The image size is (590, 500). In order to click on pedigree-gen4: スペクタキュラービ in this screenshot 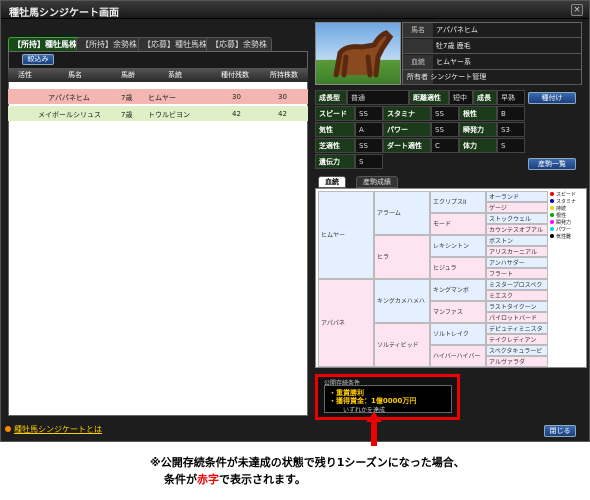, I will do `click(517, 350)`.